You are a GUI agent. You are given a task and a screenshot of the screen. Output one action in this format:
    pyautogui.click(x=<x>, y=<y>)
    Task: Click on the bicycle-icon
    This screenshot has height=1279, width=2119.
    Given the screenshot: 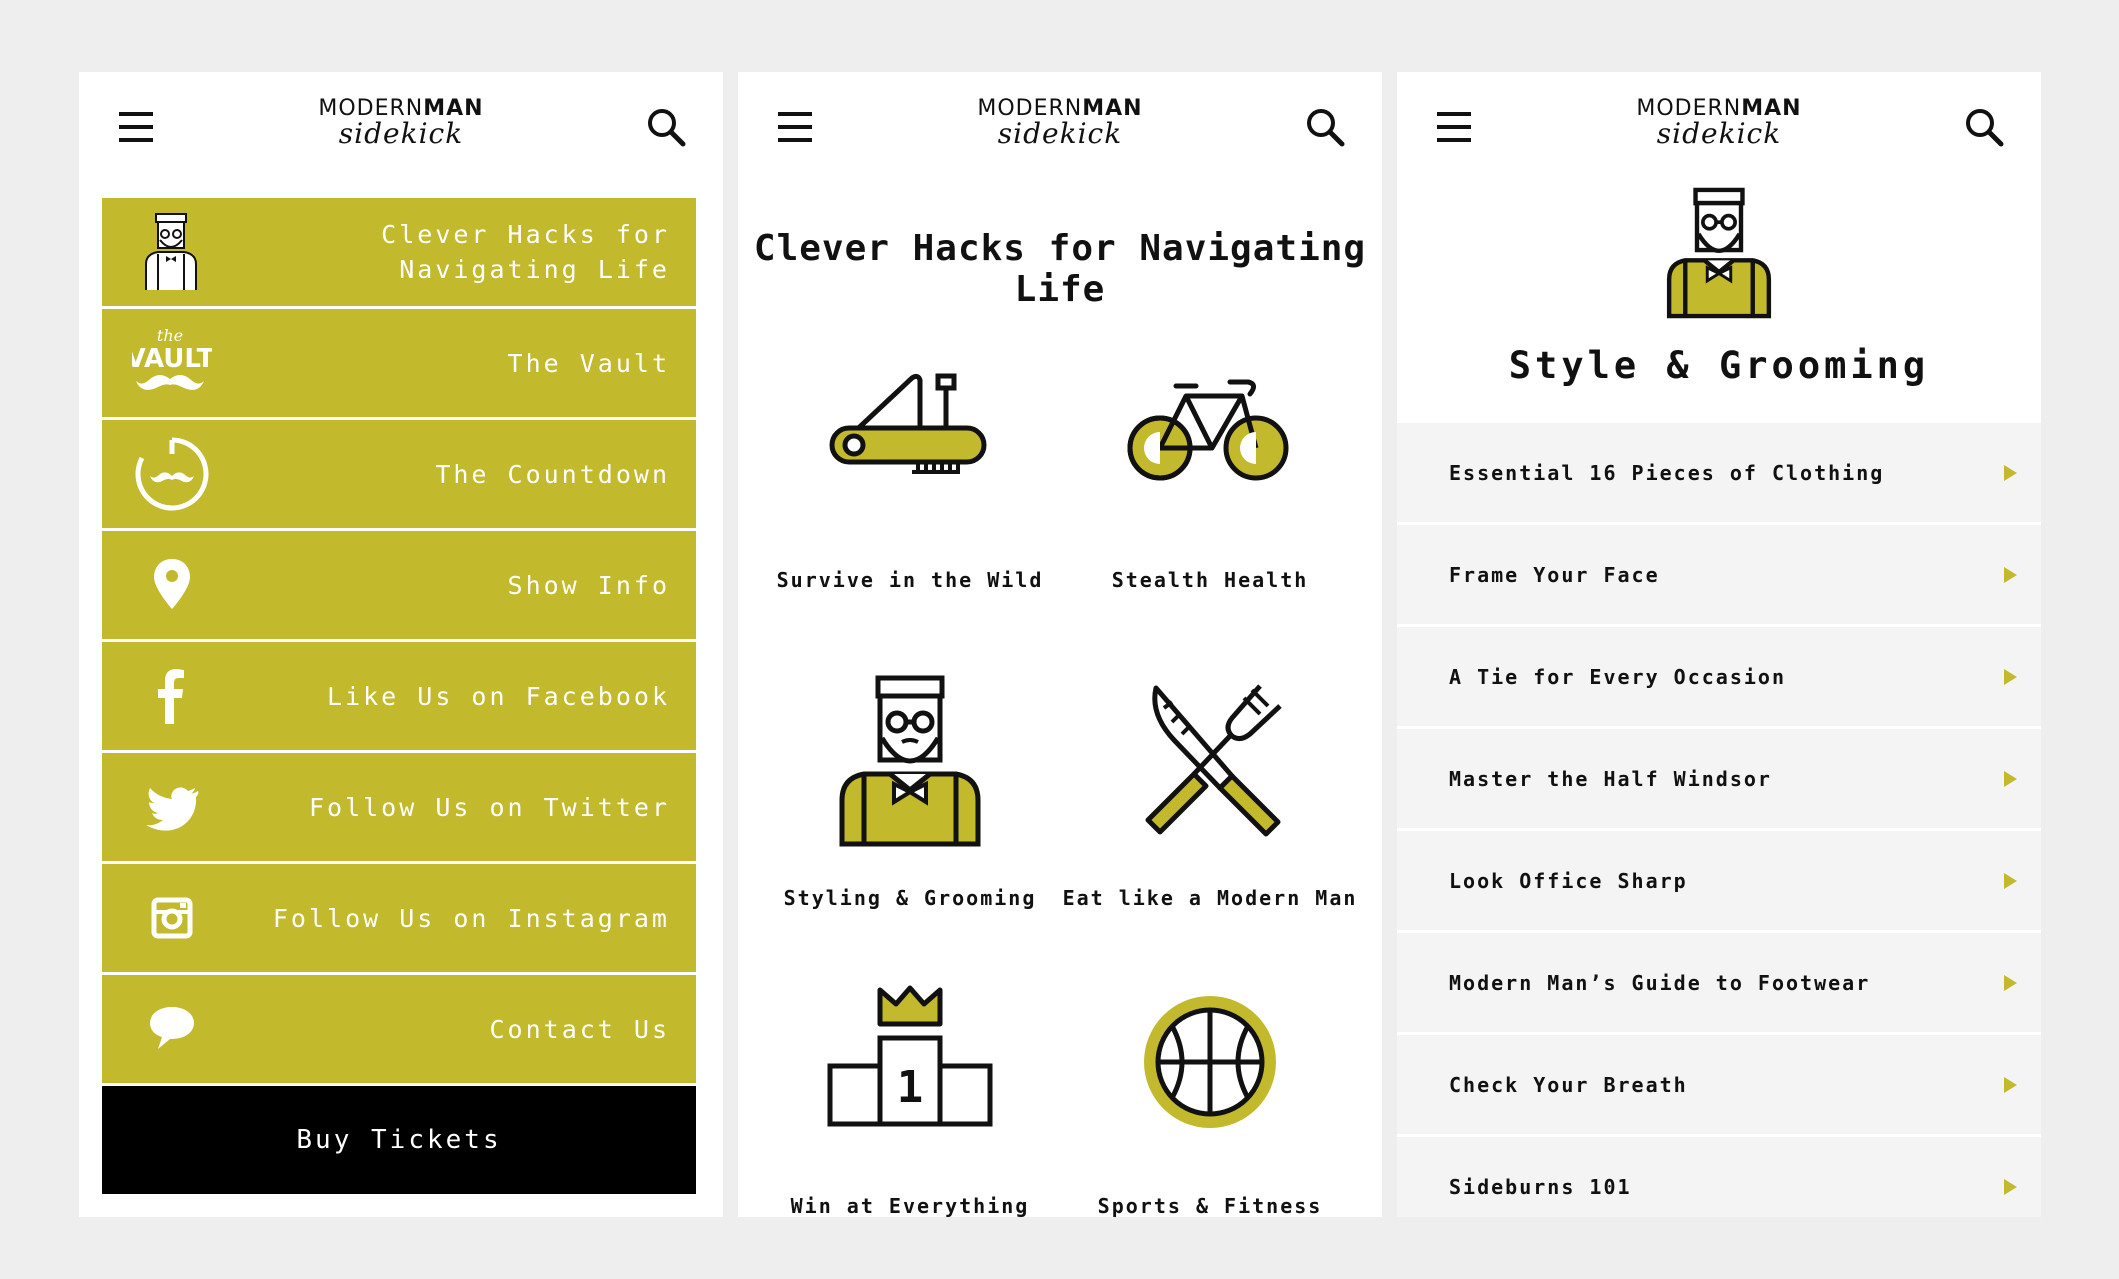 What is the action you would take?
    pyautogui.click(x=1208, y=430)
    